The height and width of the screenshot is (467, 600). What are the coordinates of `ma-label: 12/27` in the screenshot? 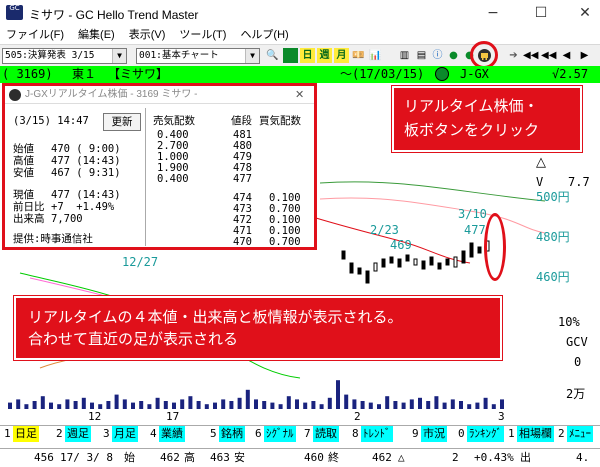 It's located at (140, 262).